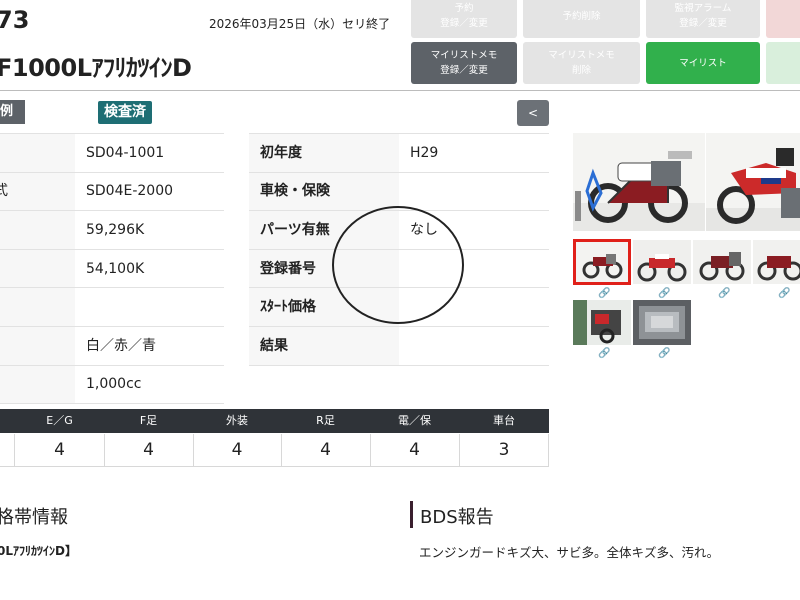 Image resolution: width=800 pixels, height=600 pixels. I want to click on watch-alarm-button: 監視アラーム 登録／変更, so click(703, 19).